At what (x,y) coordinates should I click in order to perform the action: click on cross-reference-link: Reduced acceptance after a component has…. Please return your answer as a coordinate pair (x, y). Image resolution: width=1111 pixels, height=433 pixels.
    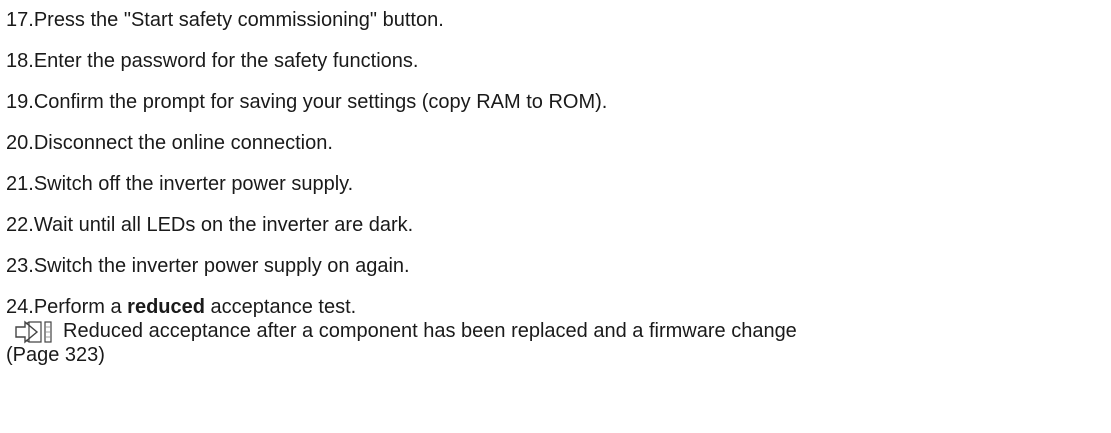
    Looking at the image, I should click on (401, 331).